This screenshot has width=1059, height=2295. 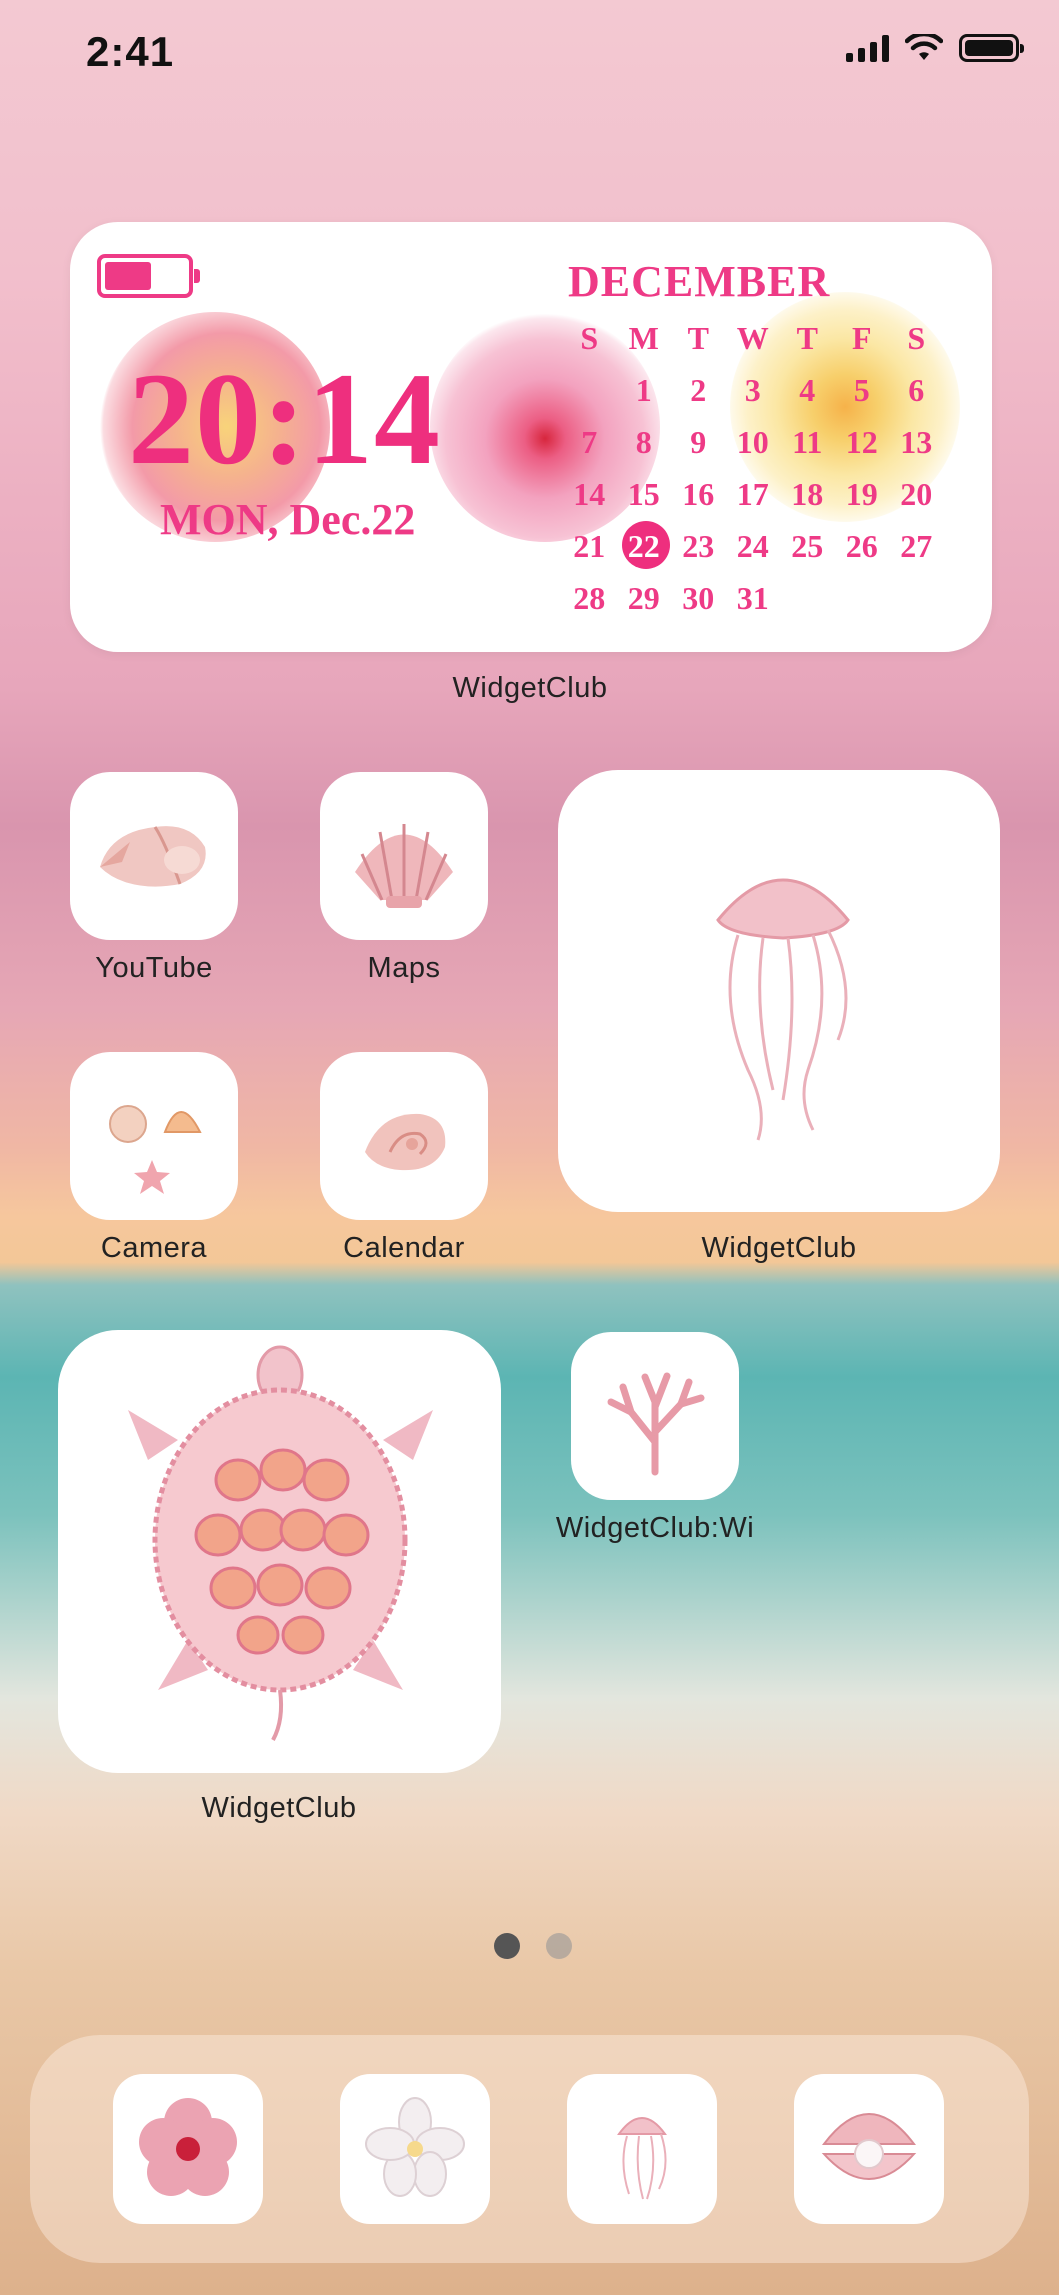 I want to click on calendar-day: 4, so click(x=807, y=390).